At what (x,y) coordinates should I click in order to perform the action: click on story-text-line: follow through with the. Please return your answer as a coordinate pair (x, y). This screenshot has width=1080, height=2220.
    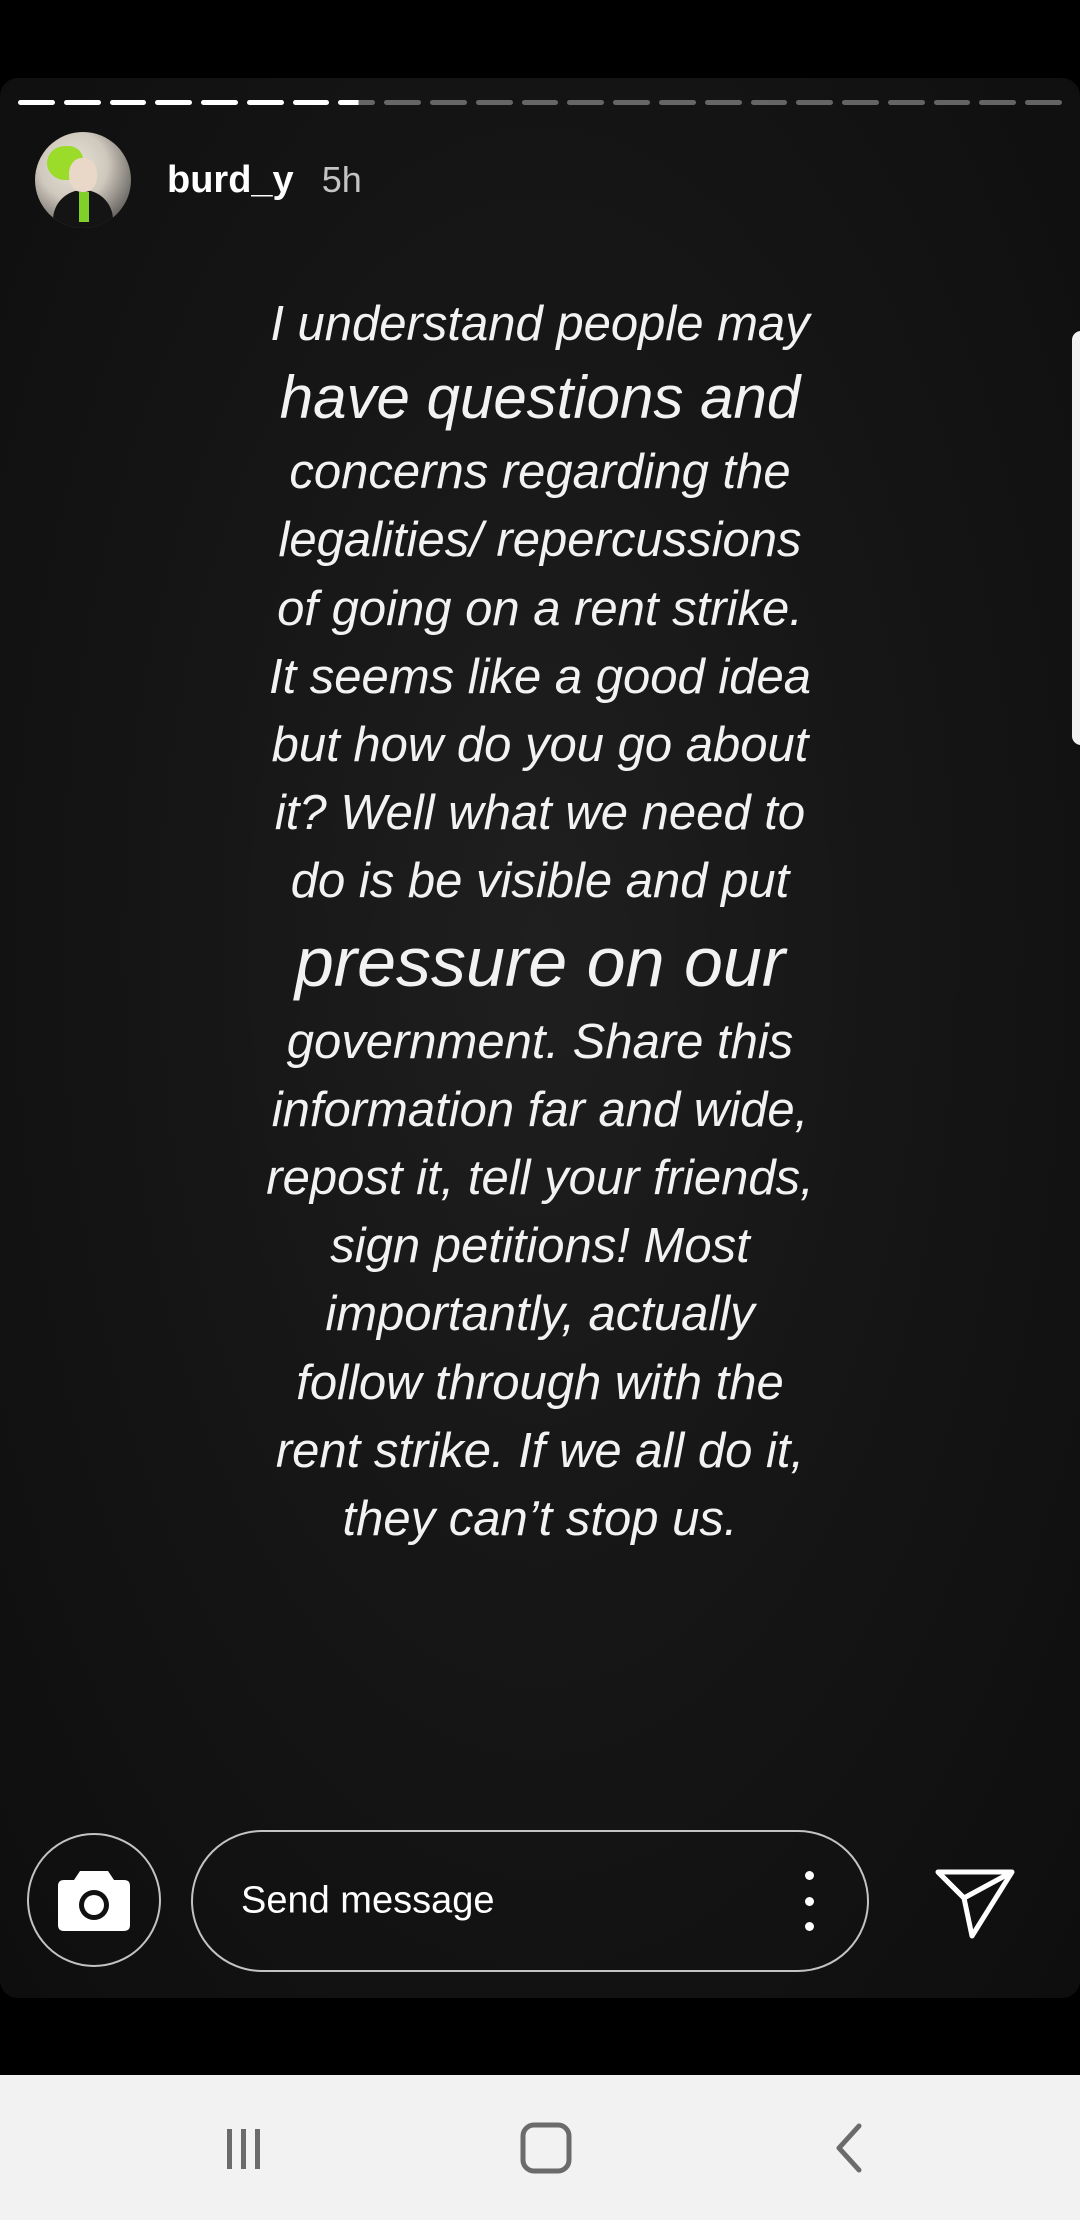
    Looking at the image, I should click on (540, 1382).